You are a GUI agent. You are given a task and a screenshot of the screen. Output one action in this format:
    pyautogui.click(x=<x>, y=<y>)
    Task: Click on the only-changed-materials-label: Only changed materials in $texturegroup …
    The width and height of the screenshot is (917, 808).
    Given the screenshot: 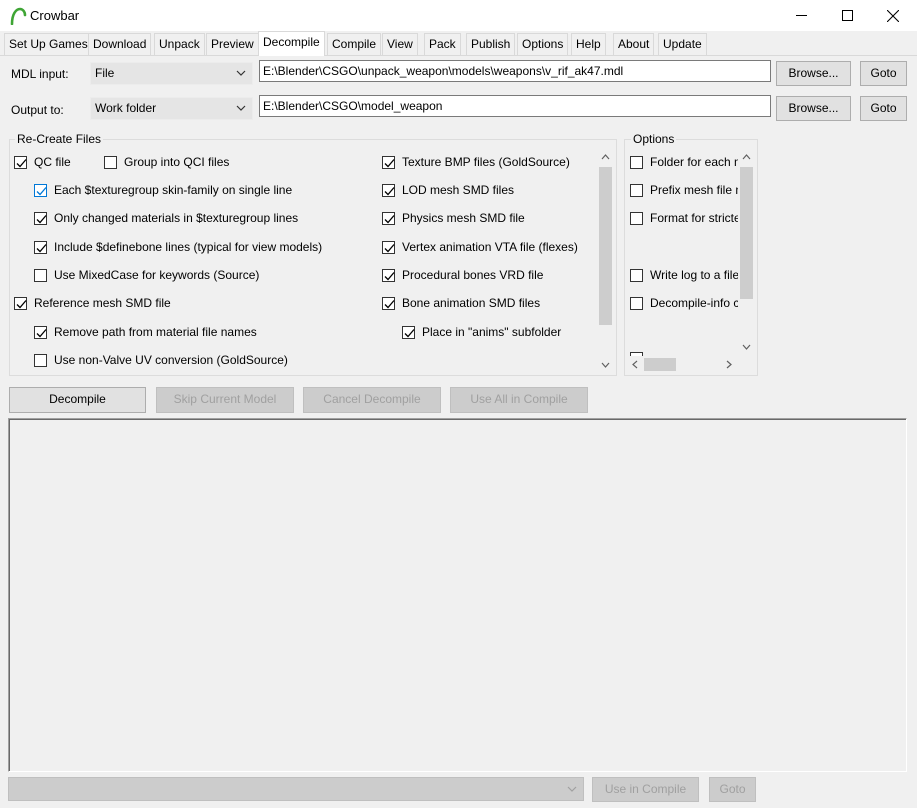 What is the action you would take?
    pyautogui.click(x=176, y=218)
    